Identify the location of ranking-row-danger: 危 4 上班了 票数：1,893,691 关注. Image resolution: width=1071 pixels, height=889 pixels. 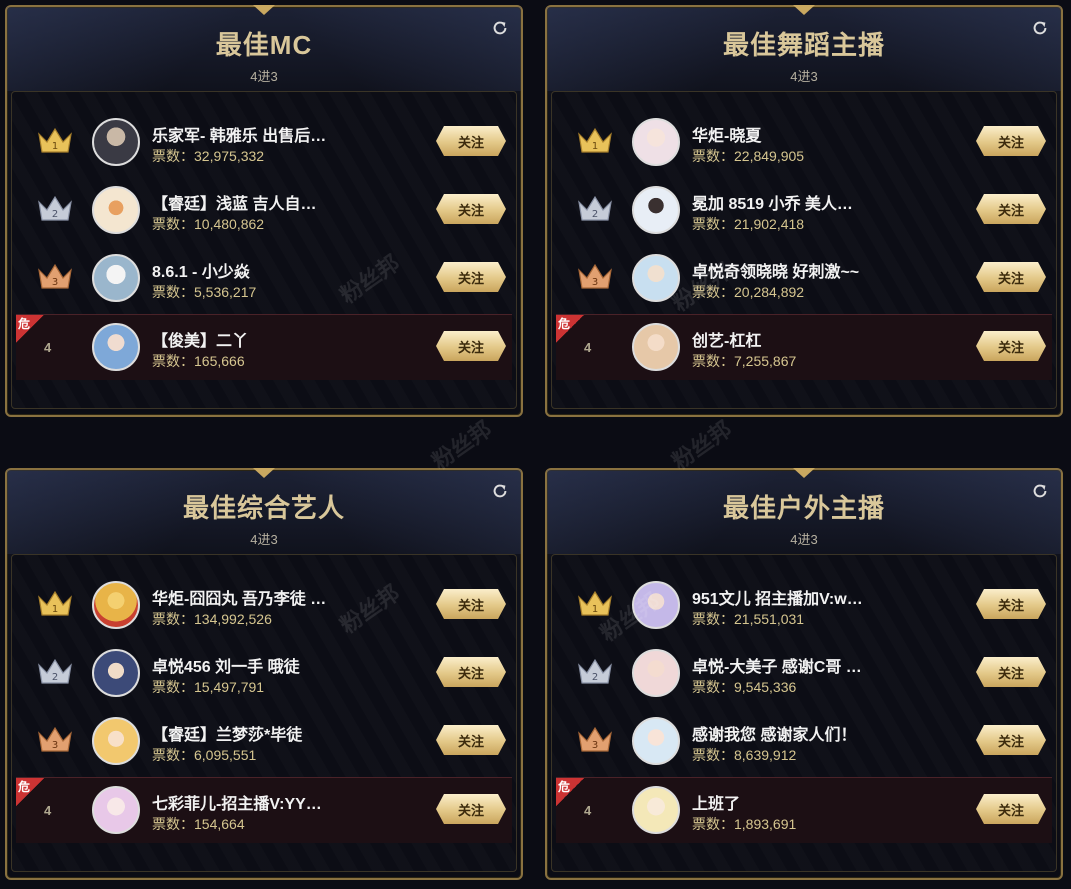
(804, 810).